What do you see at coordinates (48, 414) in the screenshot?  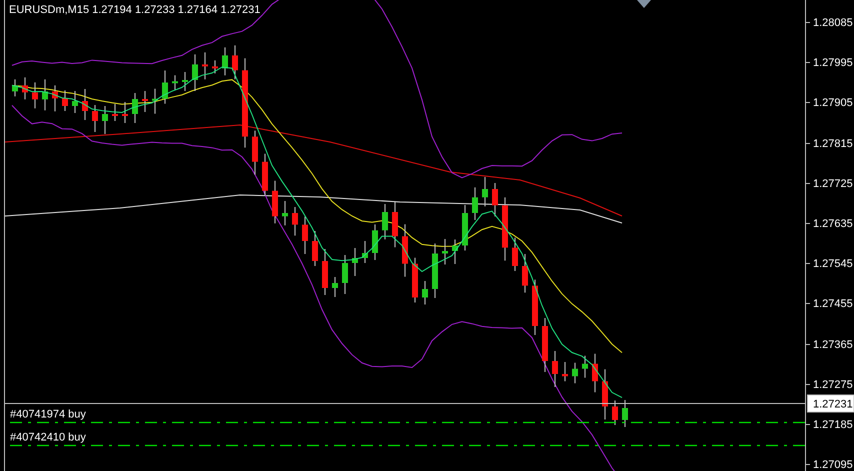 I see `order-label: #40741974 buy` at bounding box center [48, 414].